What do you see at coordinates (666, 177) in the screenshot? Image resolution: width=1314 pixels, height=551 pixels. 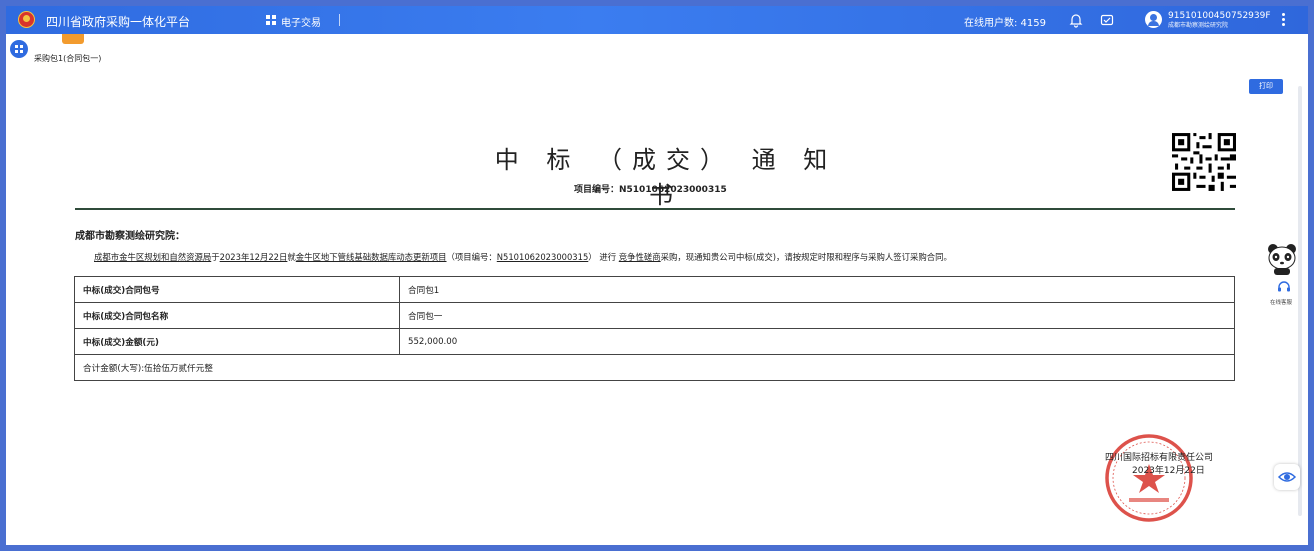 I see `document-title: 中 标 （成交） 通 知 书` at bounding box center [666, 177].